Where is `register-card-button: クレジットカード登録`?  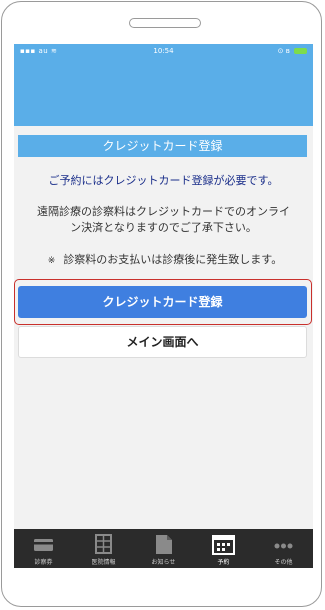
register-card-button: クレジットカード登録 is located at coordinates (162, 302).